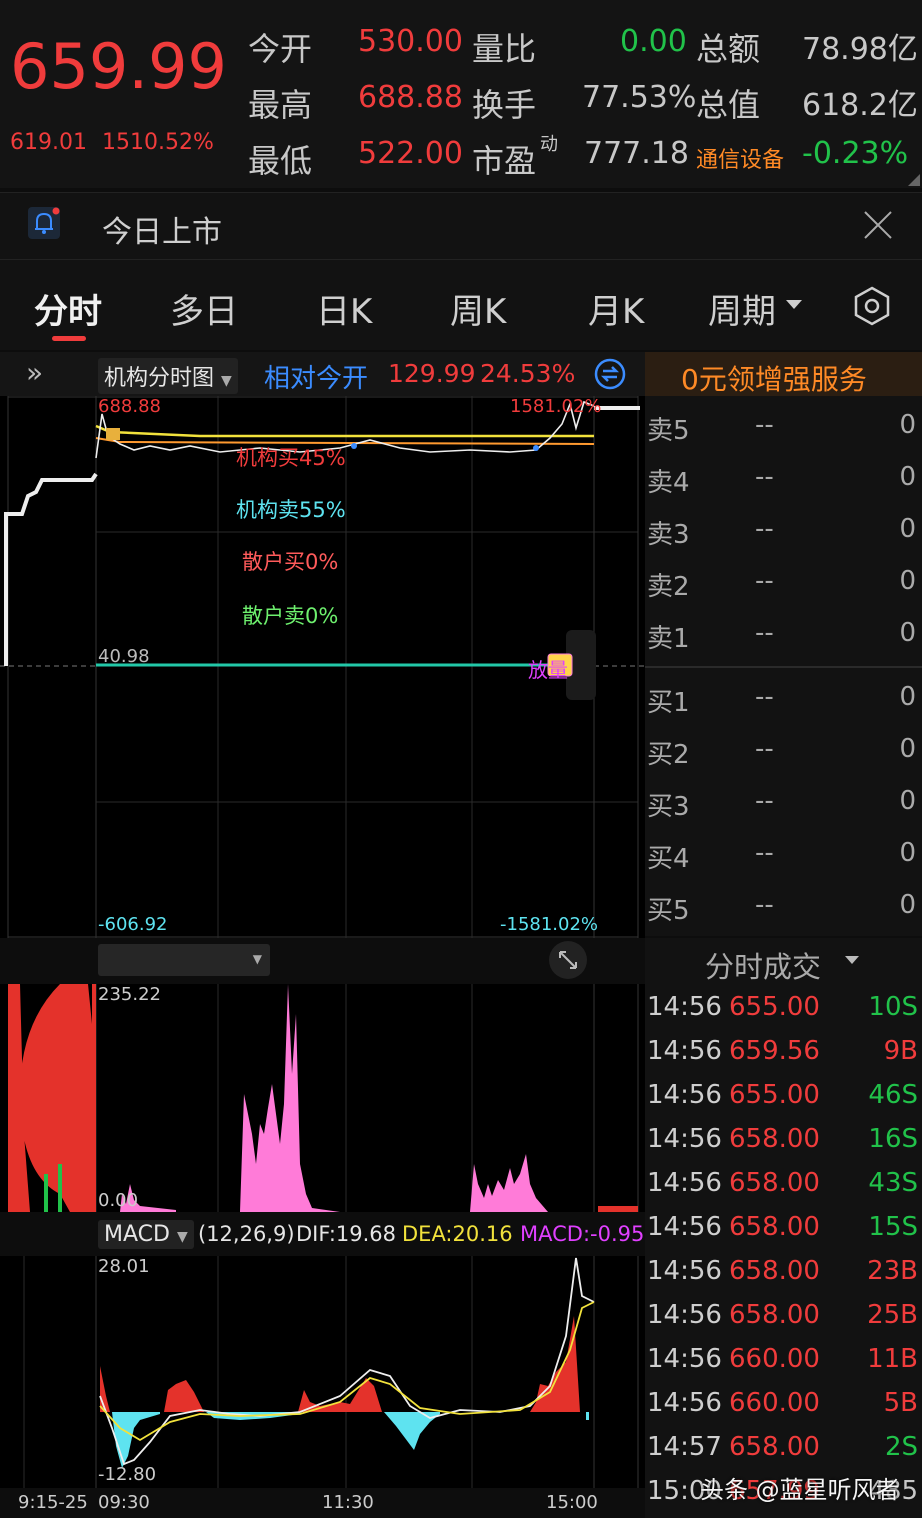  What do you see at coordinates (137, 1234) in the screenshot?
I see `macd-label: MACD` at bounding box center [137, 1234].